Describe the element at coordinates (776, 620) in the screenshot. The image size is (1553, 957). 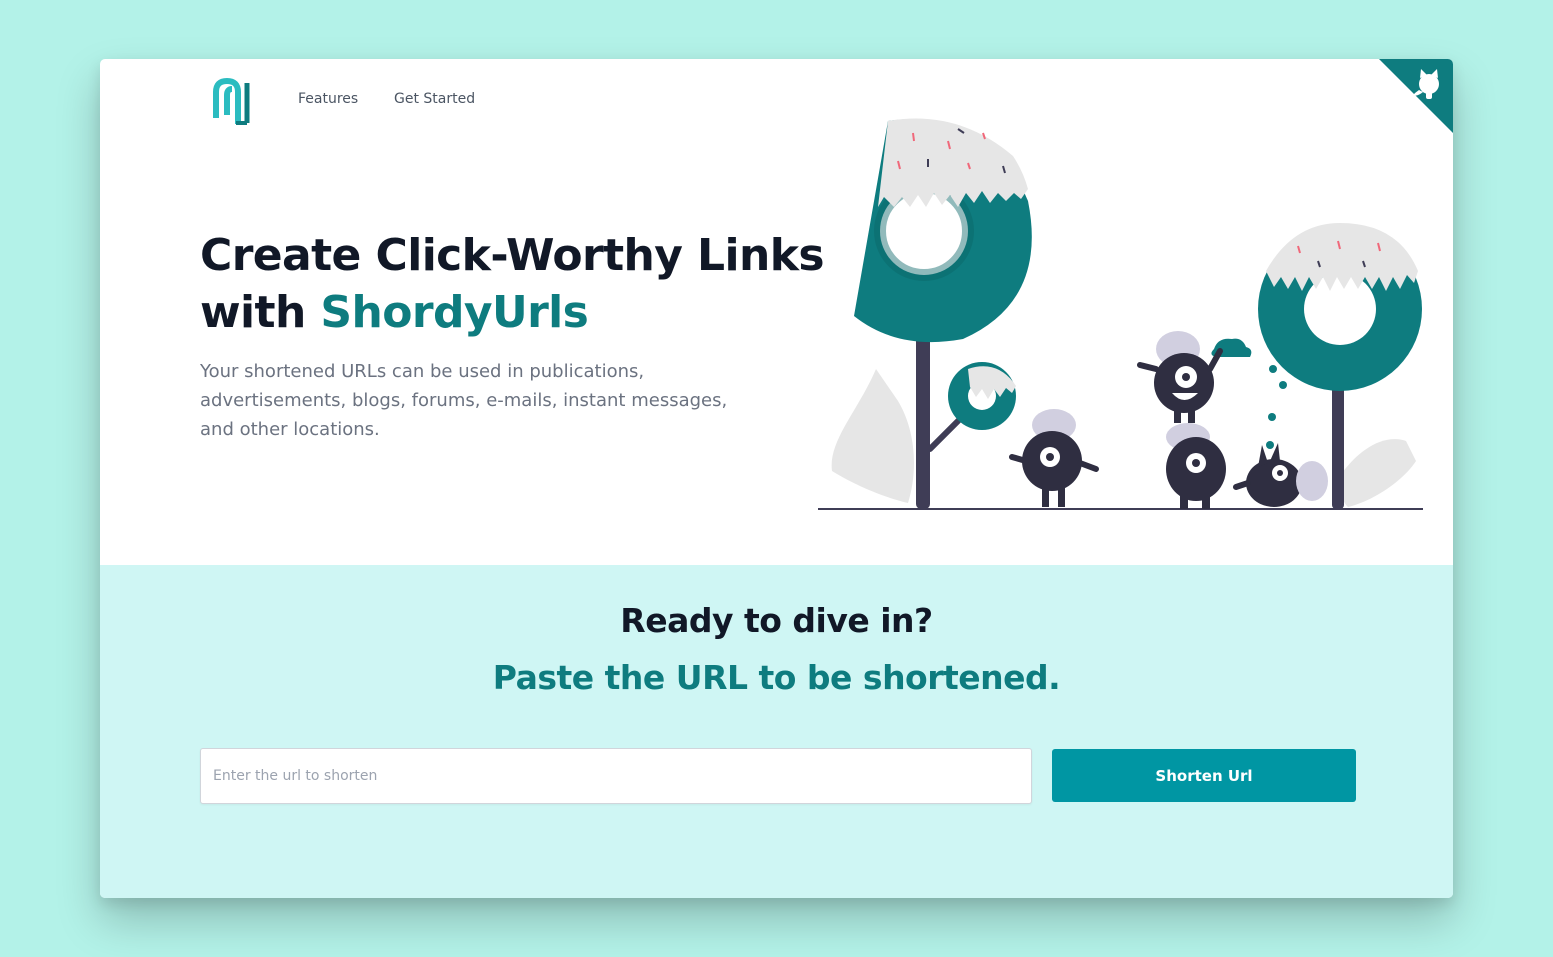
I see `cta-title: Ready to dive in?` at that location.